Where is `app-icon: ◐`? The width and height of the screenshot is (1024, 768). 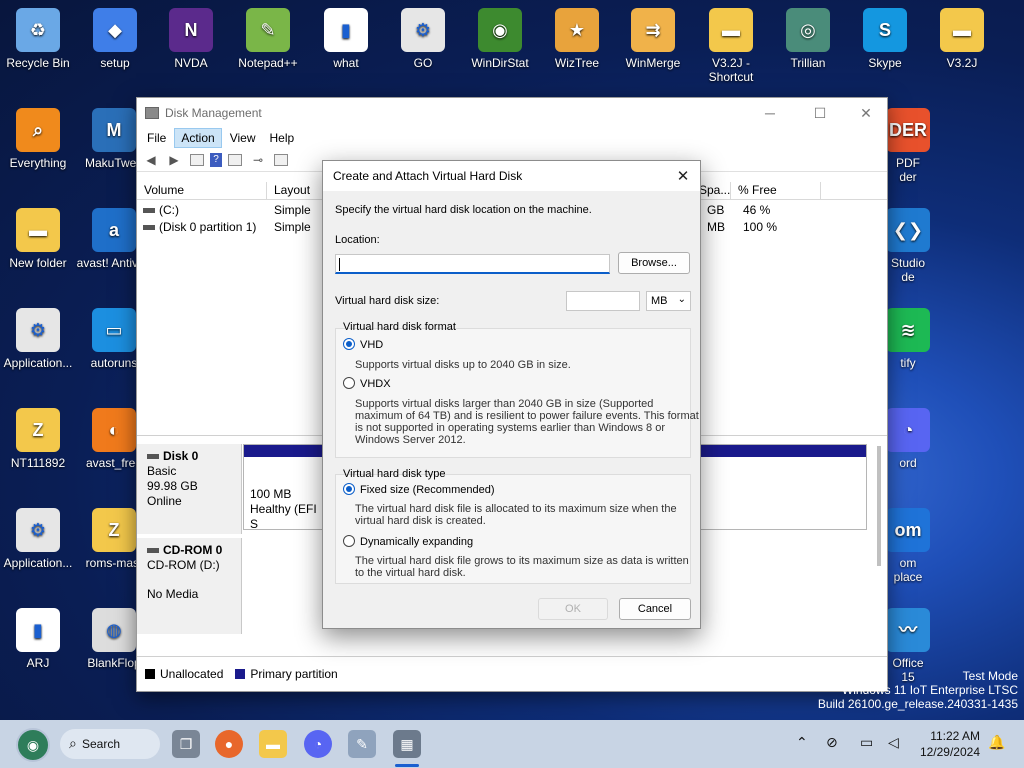
app-icon: ◐ is located at coordinates (114, 430).